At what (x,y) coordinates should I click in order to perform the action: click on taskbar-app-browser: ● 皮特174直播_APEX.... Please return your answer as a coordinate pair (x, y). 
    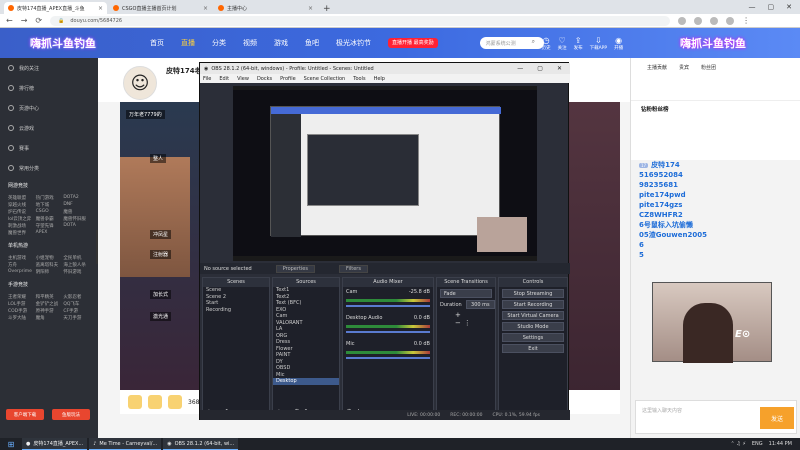
    Looking at the image, I should click on (55, 444).